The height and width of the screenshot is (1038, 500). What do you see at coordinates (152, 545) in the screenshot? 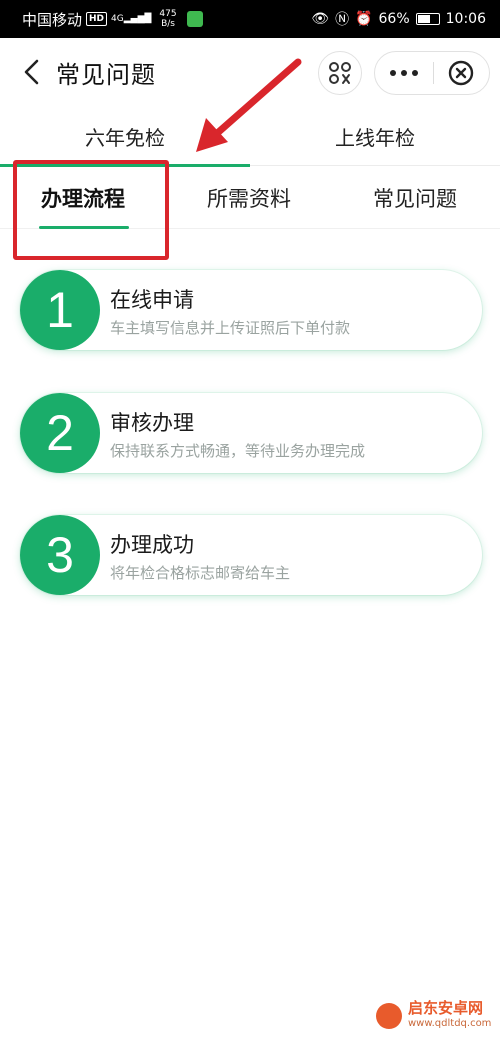
I see `step-title: 办理成功` at bounding box center [152, 545].